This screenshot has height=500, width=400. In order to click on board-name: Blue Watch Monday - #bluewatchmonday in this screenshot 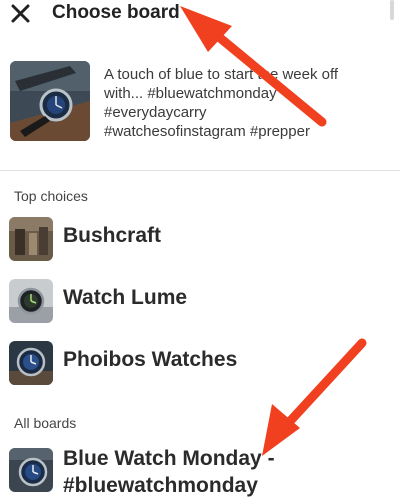, I will do `click(169, 472)`.